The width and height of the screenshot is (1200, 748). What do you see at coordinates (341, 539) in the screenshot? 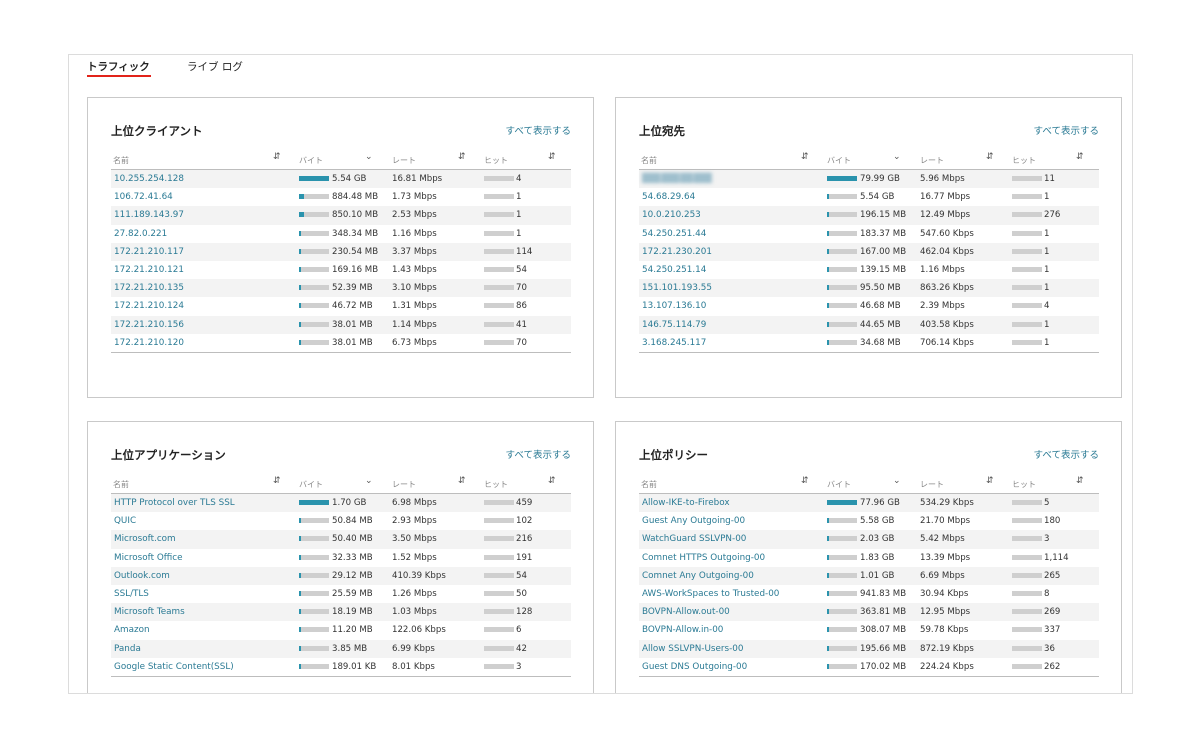
I see `table-row: Microsoft.com 50.40 MB 3.50 Mbps 216` at bounding box center [341, 539].